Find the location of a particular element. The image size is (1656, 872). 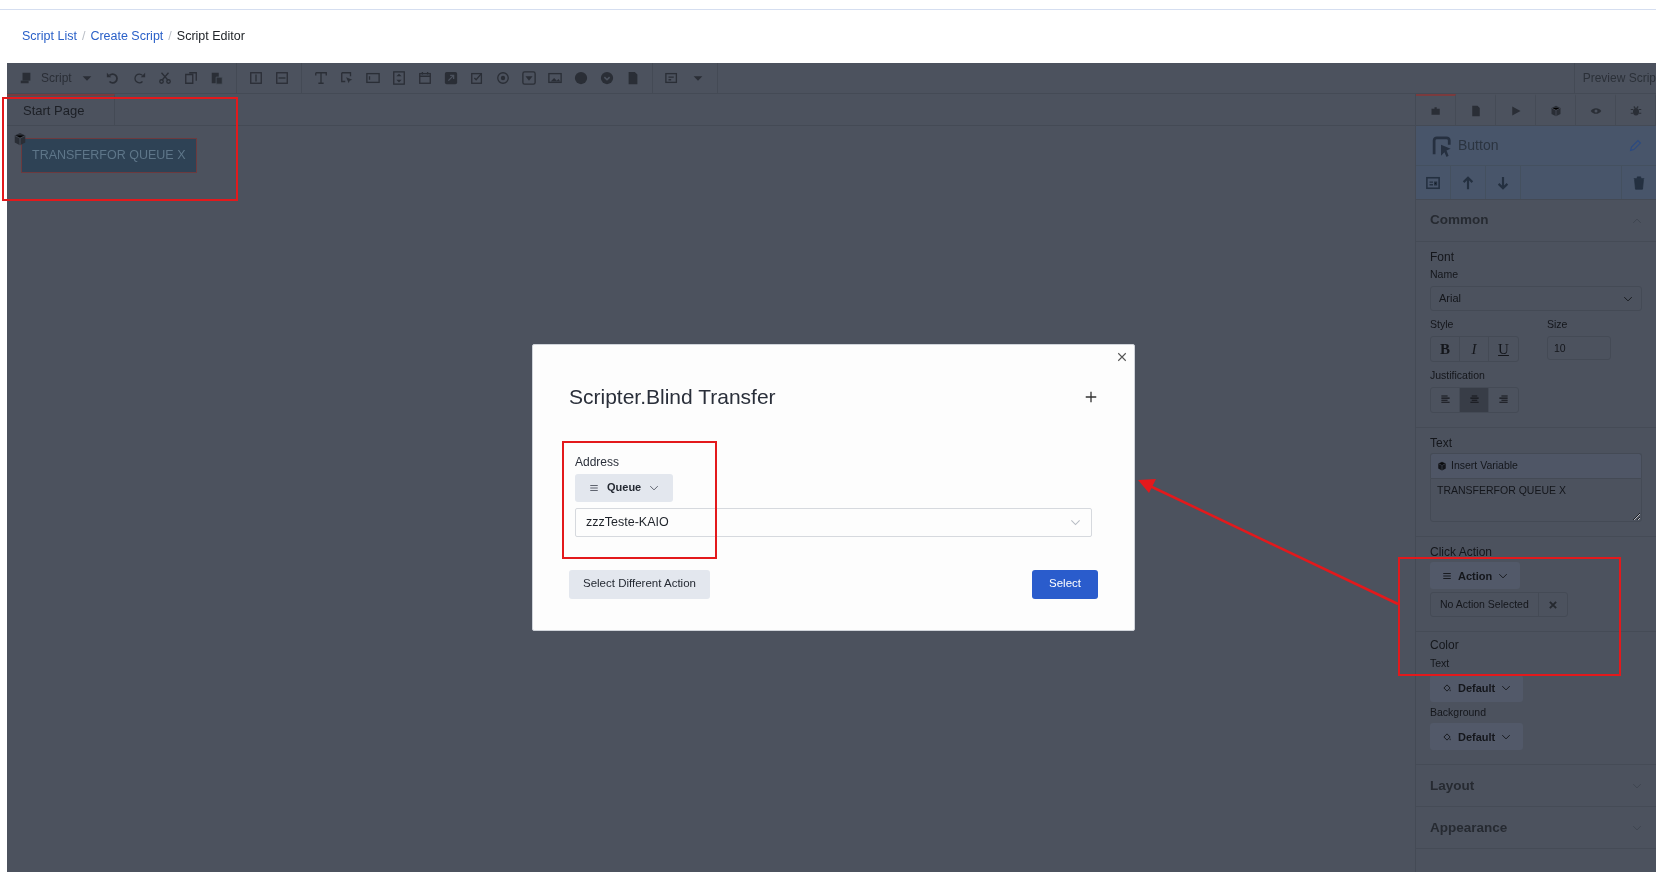

bold-button: B is located at coordinates (1445, 348).